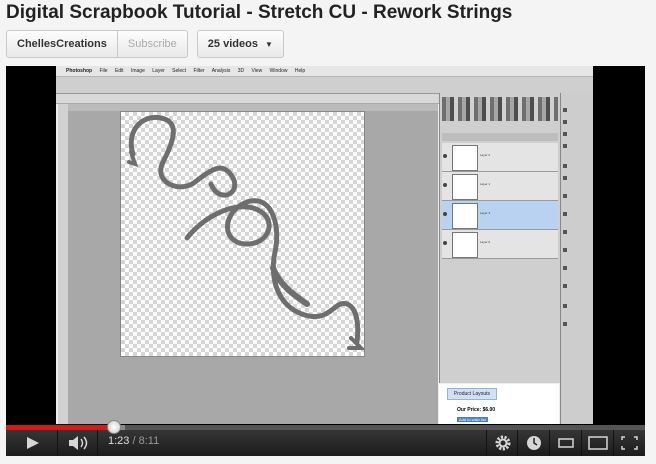  I want to click on menu-item: File, so click(103, 71).